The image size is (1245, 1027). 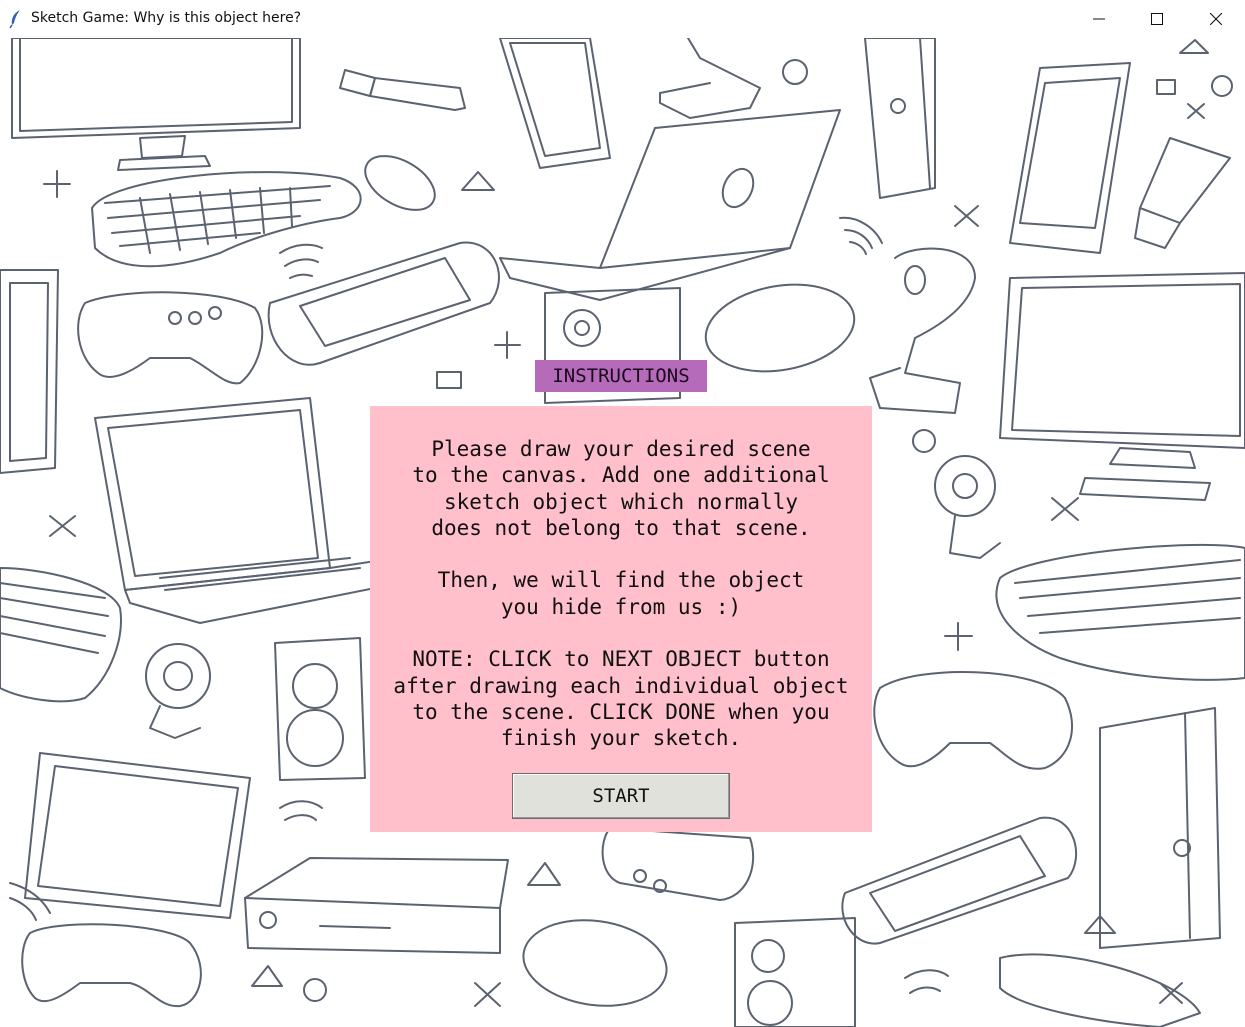 What do you see at coordinates (621, 376) in the screenshot?
I see `instructions-heading: INSTRUCTIONS` at bounding box center [621, 376].